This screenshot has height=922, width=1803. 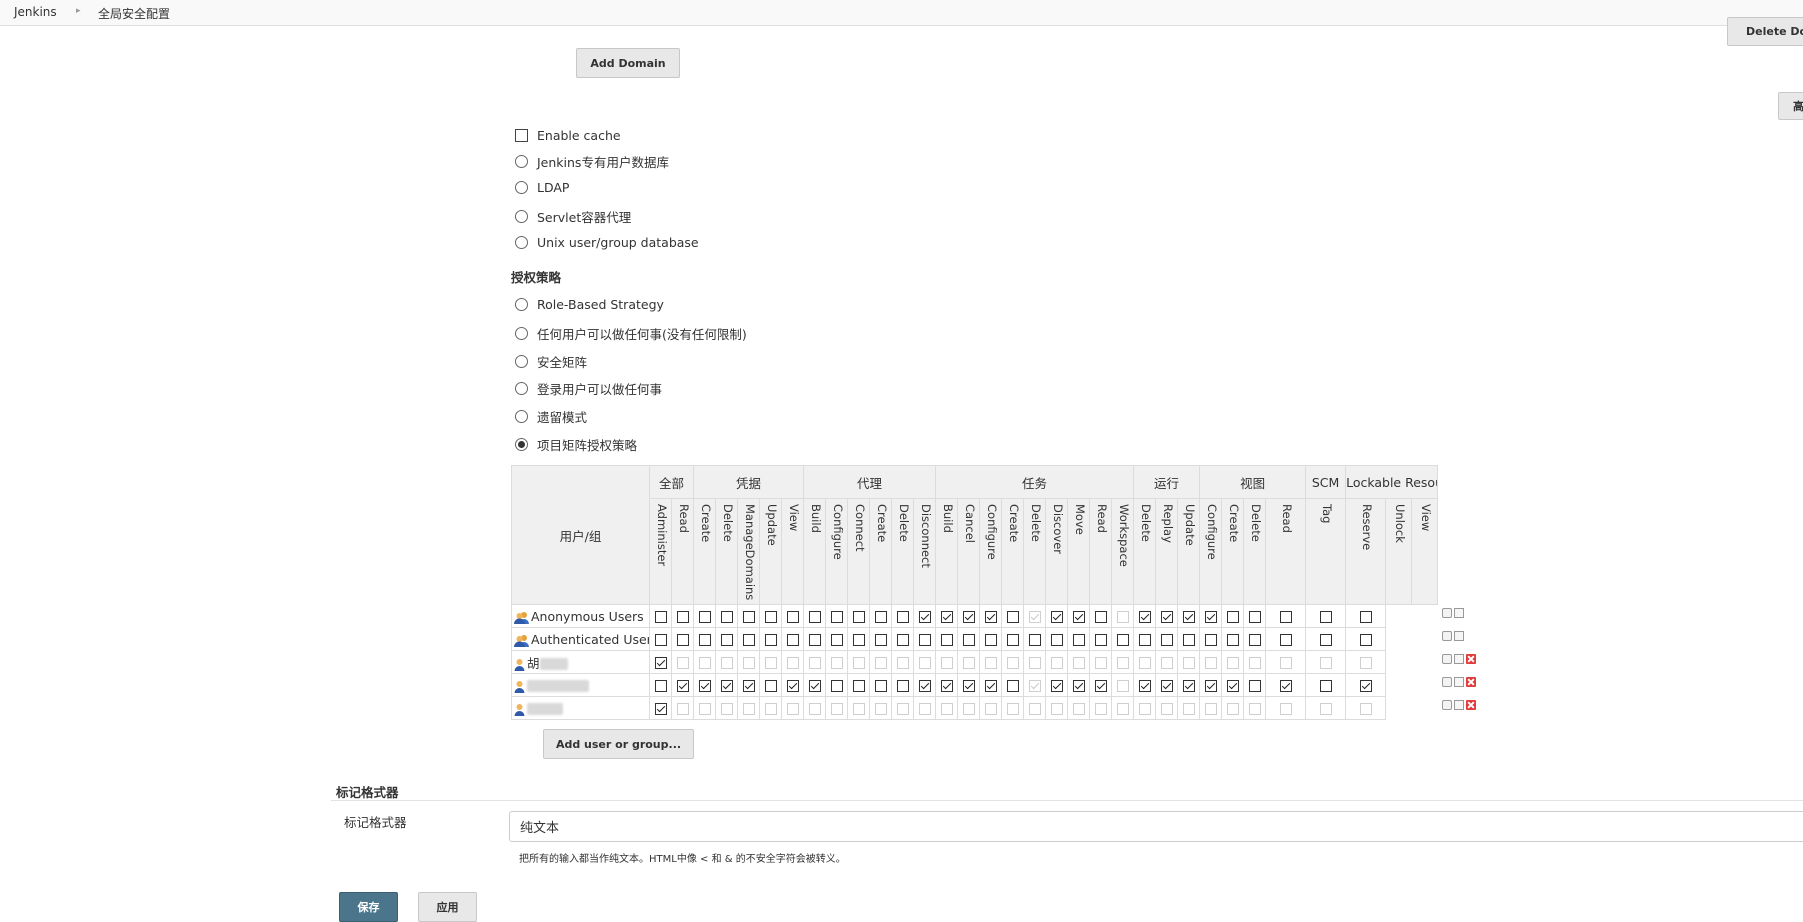 What do you see at coordinates (573, 216) in the screenshot?
I see `realm-option-servlet: Servlet容器代理` at bounding box center [573, 216].